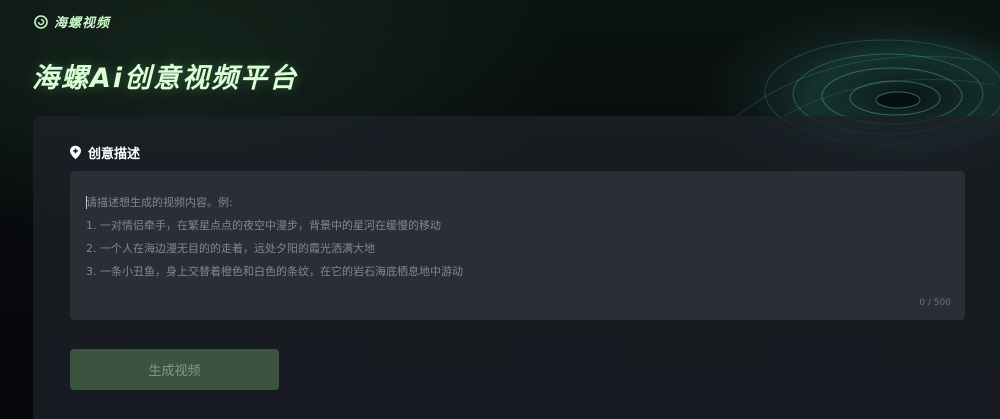  I want to click on character-counter: 0 / 500, so click(935, 303).